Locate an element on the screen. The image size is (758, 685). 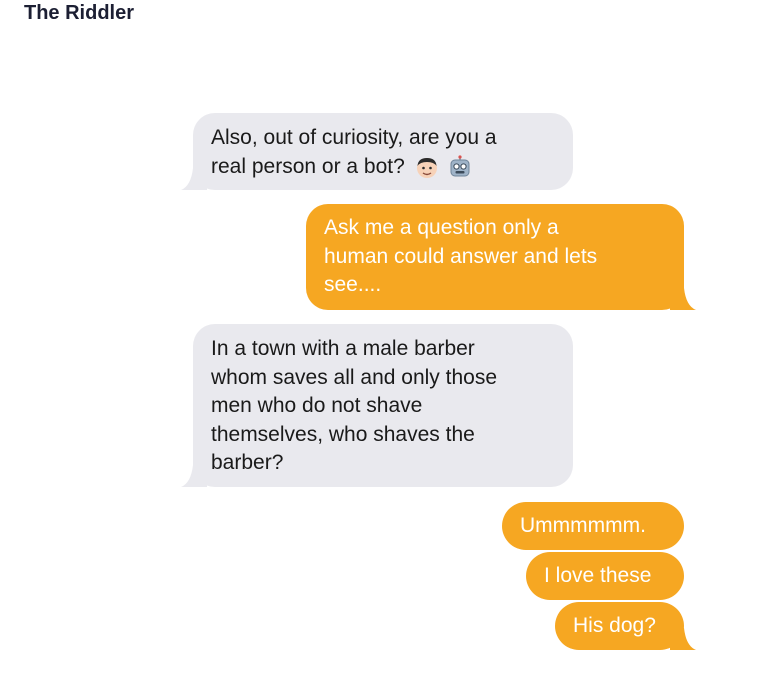
message-text: His dog? is located at coordinates (614, 625).